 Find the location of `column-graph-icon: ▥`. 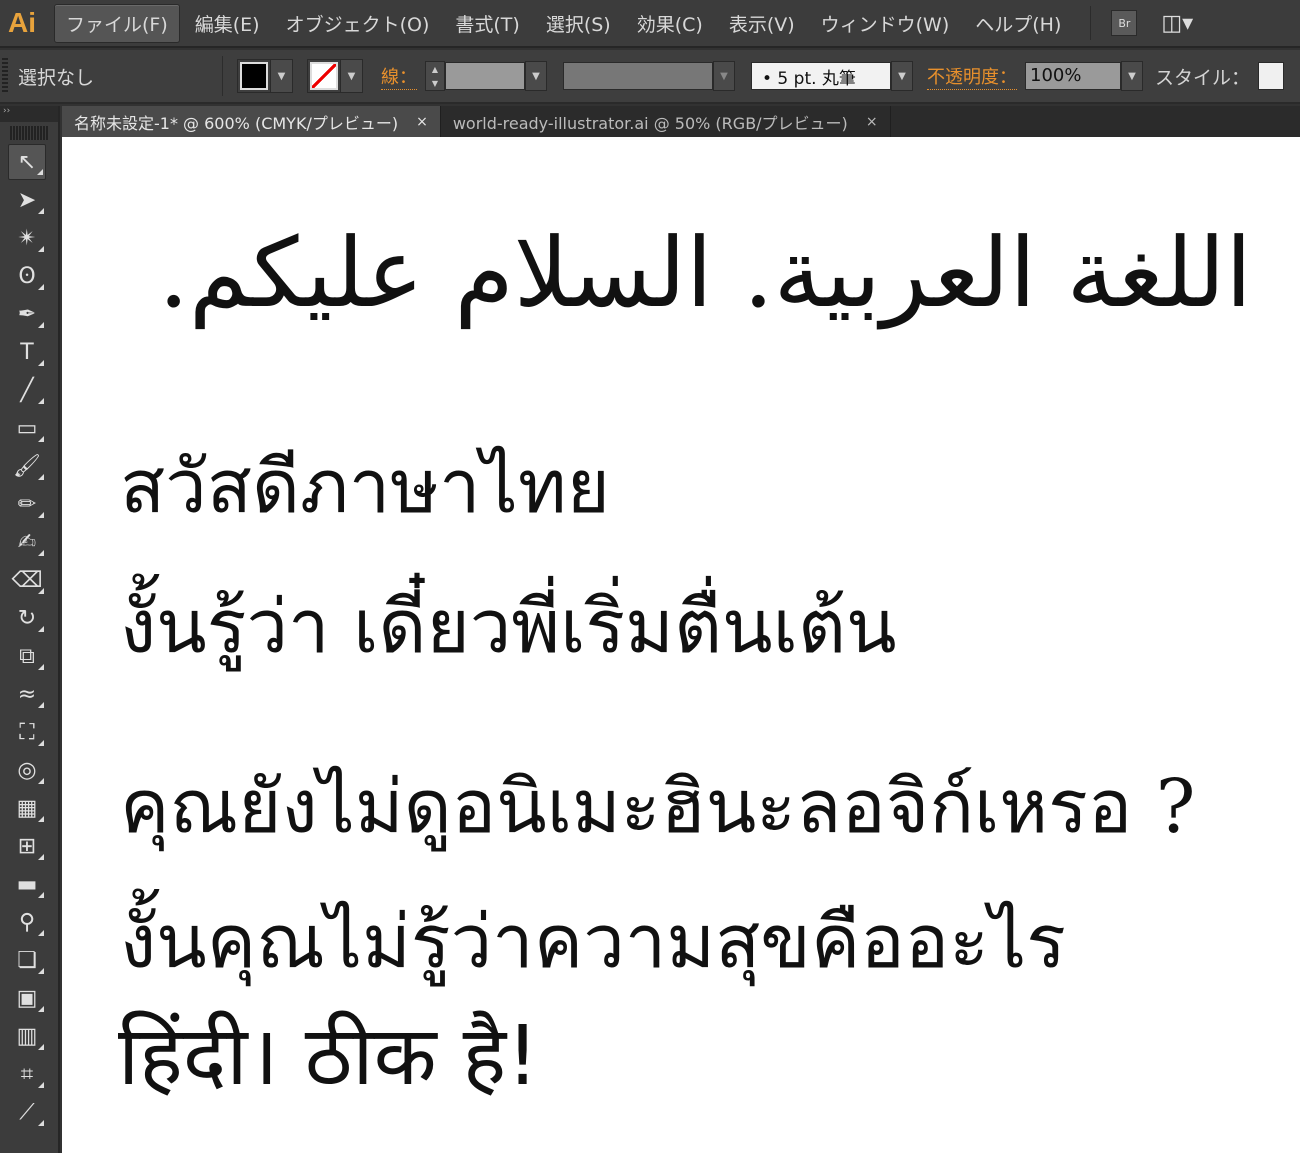

column-graph-icon: ▥ is located at coordinates (27, 1036).